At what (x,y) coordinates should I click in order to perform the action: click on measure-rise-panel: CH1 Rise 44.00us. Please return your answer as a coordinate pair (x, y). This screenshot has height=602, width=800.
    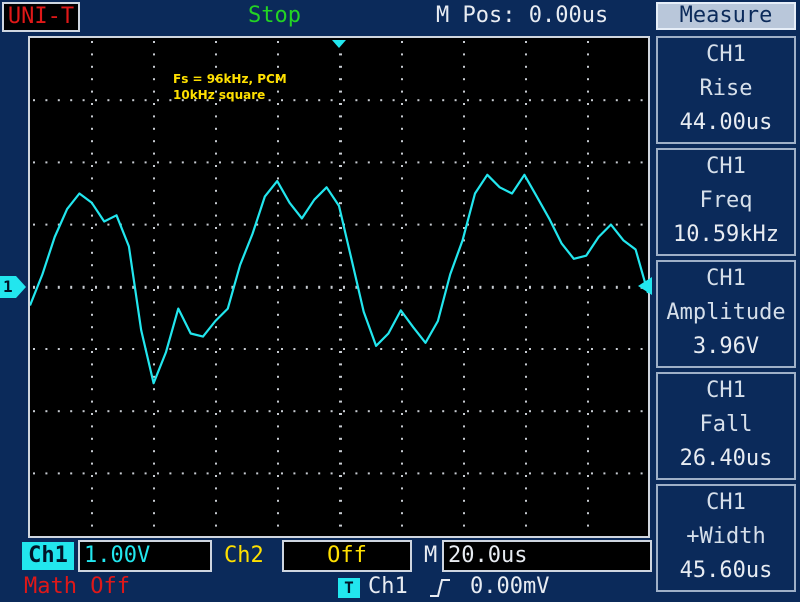
    Looking at the image, I should click on (726, 90).